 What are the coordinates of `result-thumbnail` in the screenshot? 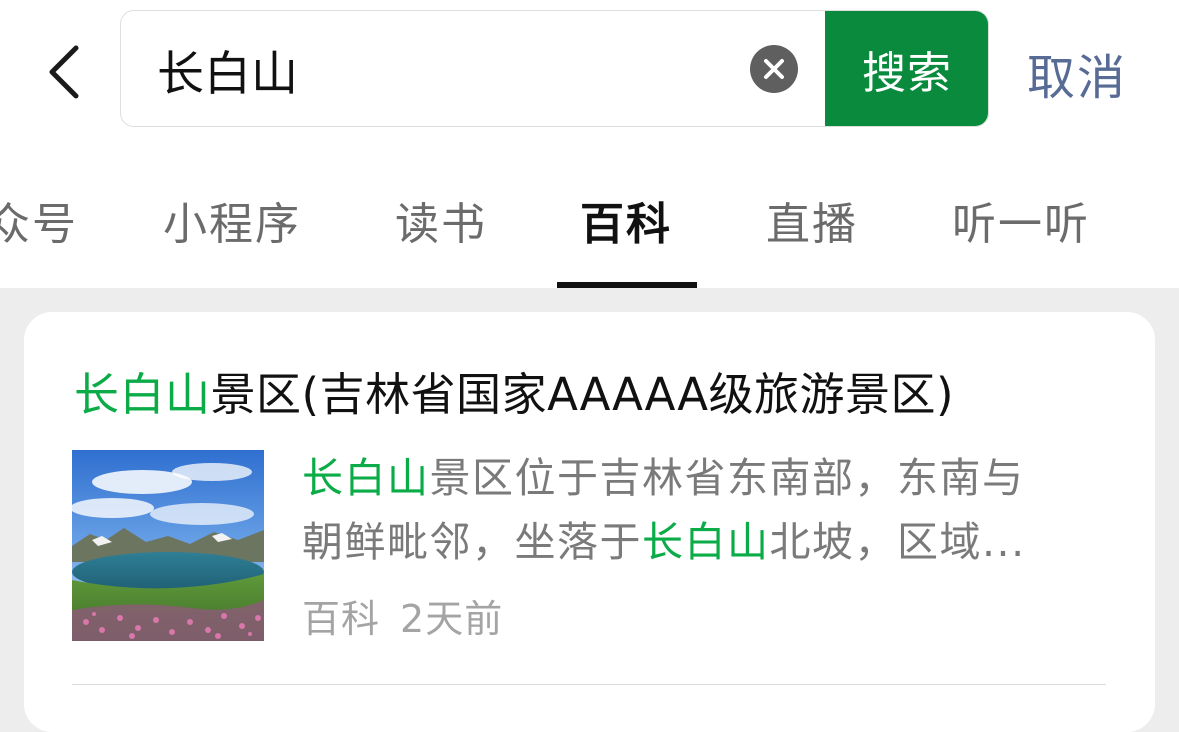 It's located at (168, 545).